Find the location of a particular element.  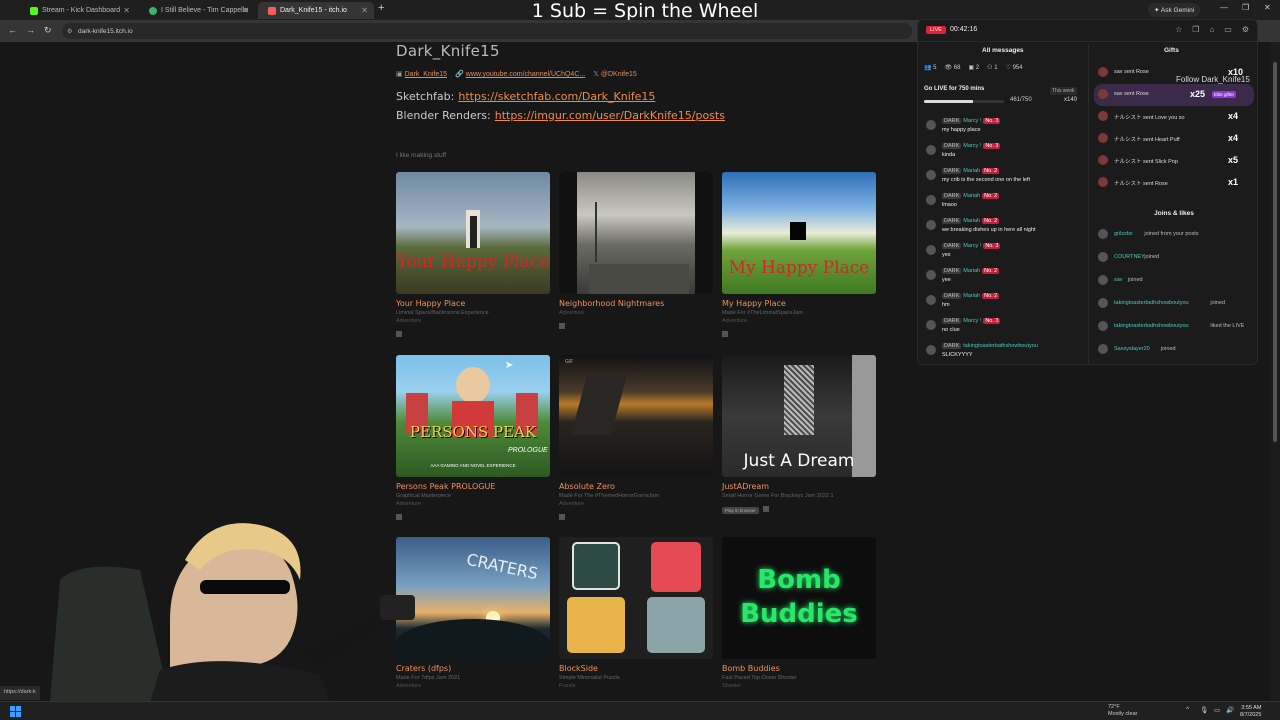

game-thumbnail: Just A Dream is located at coordinates (799, 416).